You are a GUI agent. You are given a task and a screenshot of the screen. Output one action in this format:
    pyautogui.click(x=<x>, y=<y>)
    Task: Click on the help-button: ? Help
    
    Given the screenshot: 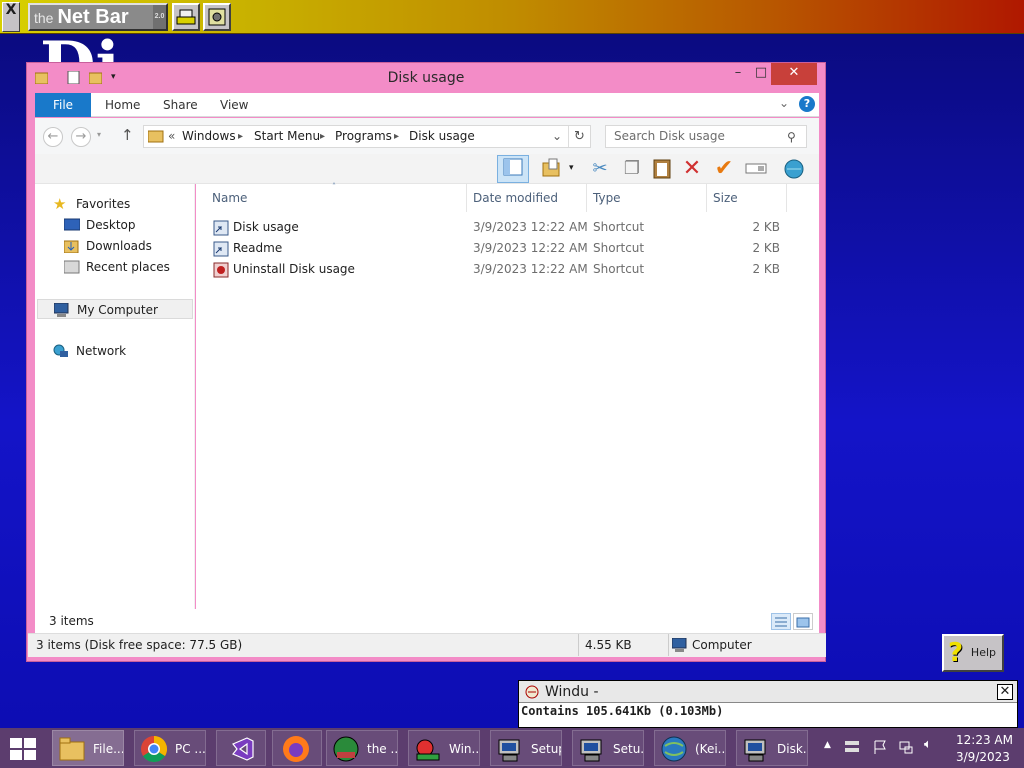 What is the action you would take?
    pyautogui.click(x=973, y=653)
    